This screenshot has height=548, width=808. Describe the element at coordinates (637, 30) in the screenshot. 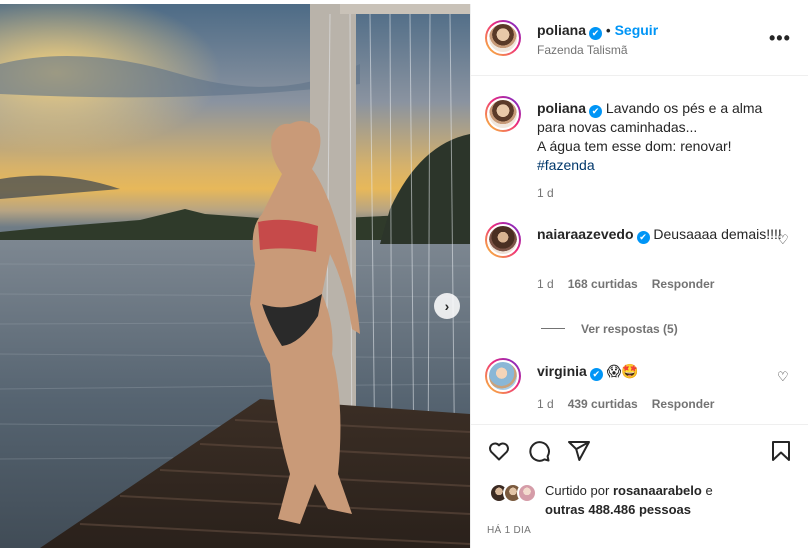

I see `follow-button: Seguir` at that location.